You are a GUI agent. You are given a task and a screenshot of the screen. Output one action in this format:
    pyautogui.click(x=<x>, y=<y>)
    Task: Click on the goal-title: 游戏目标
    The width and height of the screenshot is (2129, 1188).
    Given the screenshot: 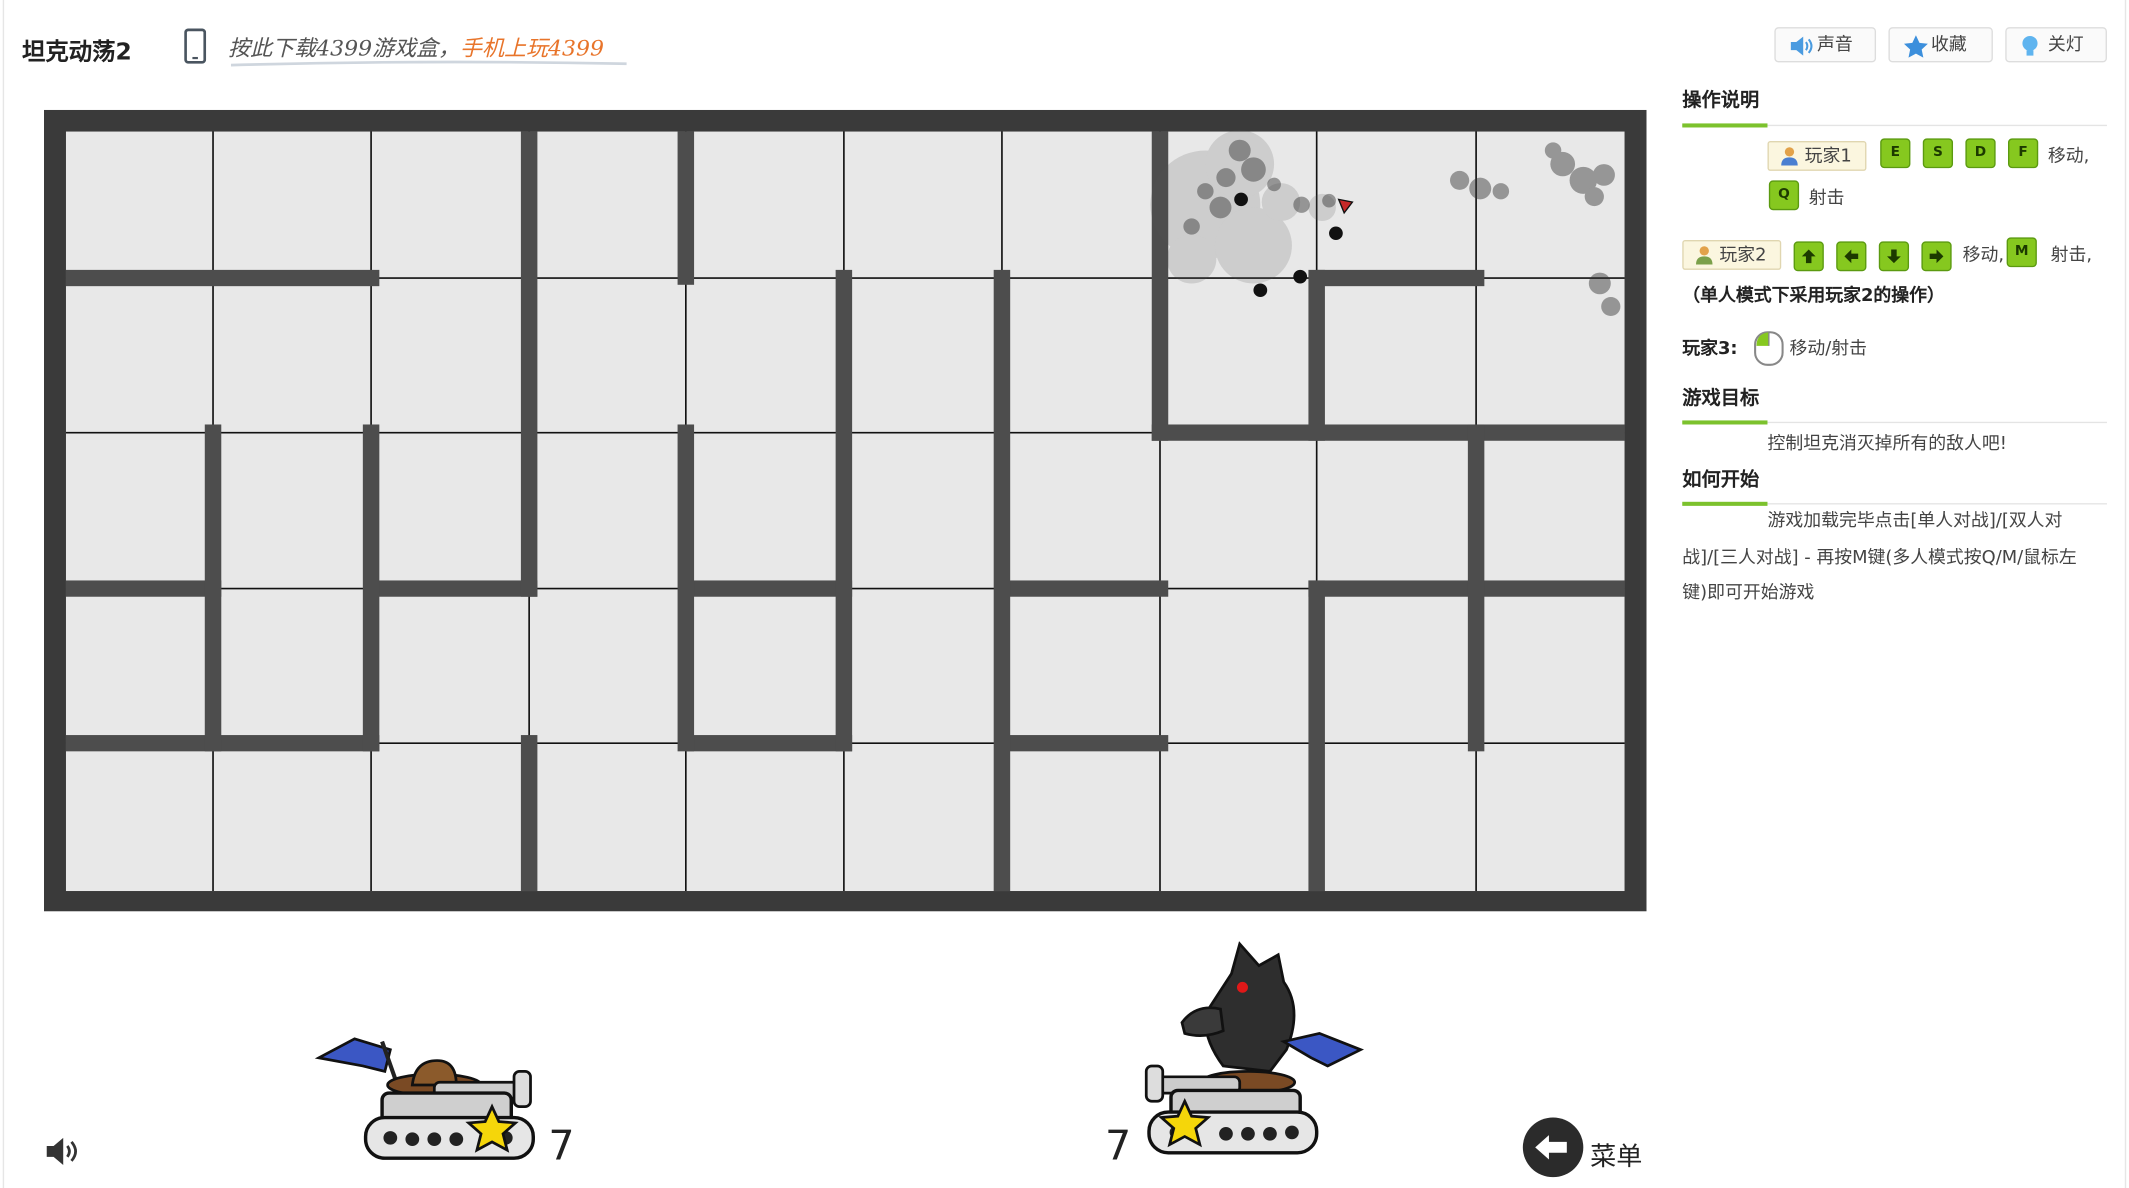 What is the action you would take?
    pyautogui.click(x=1721, y=398)
    